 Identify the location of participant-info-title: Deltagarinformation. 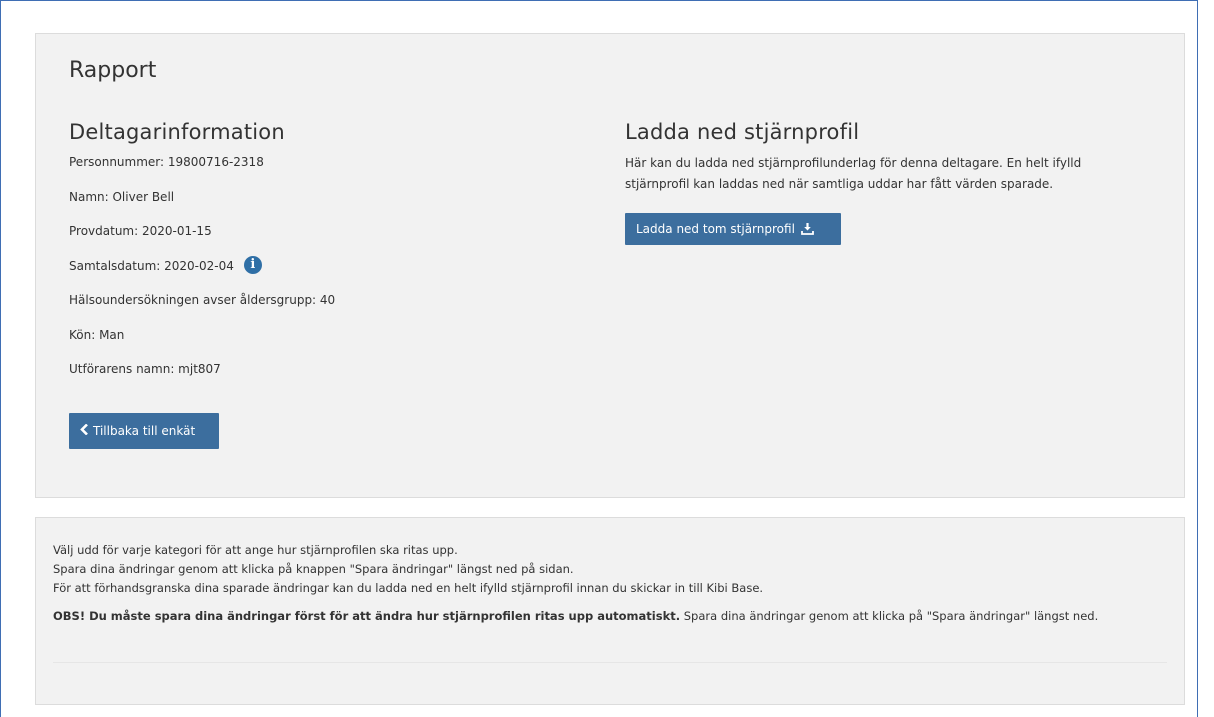
(177, 132).